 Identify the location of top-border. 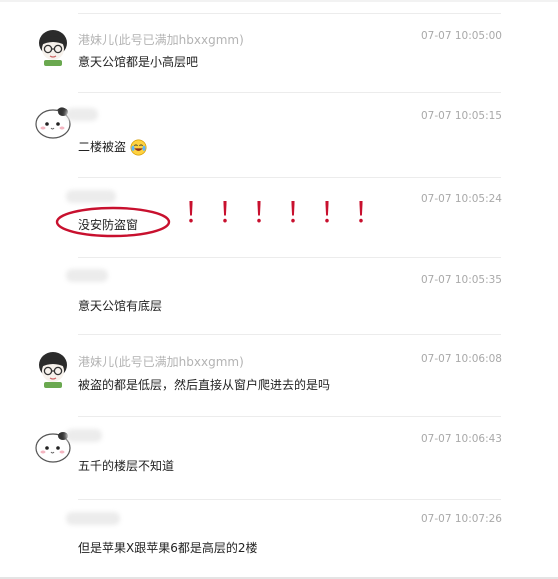
(279, 1).